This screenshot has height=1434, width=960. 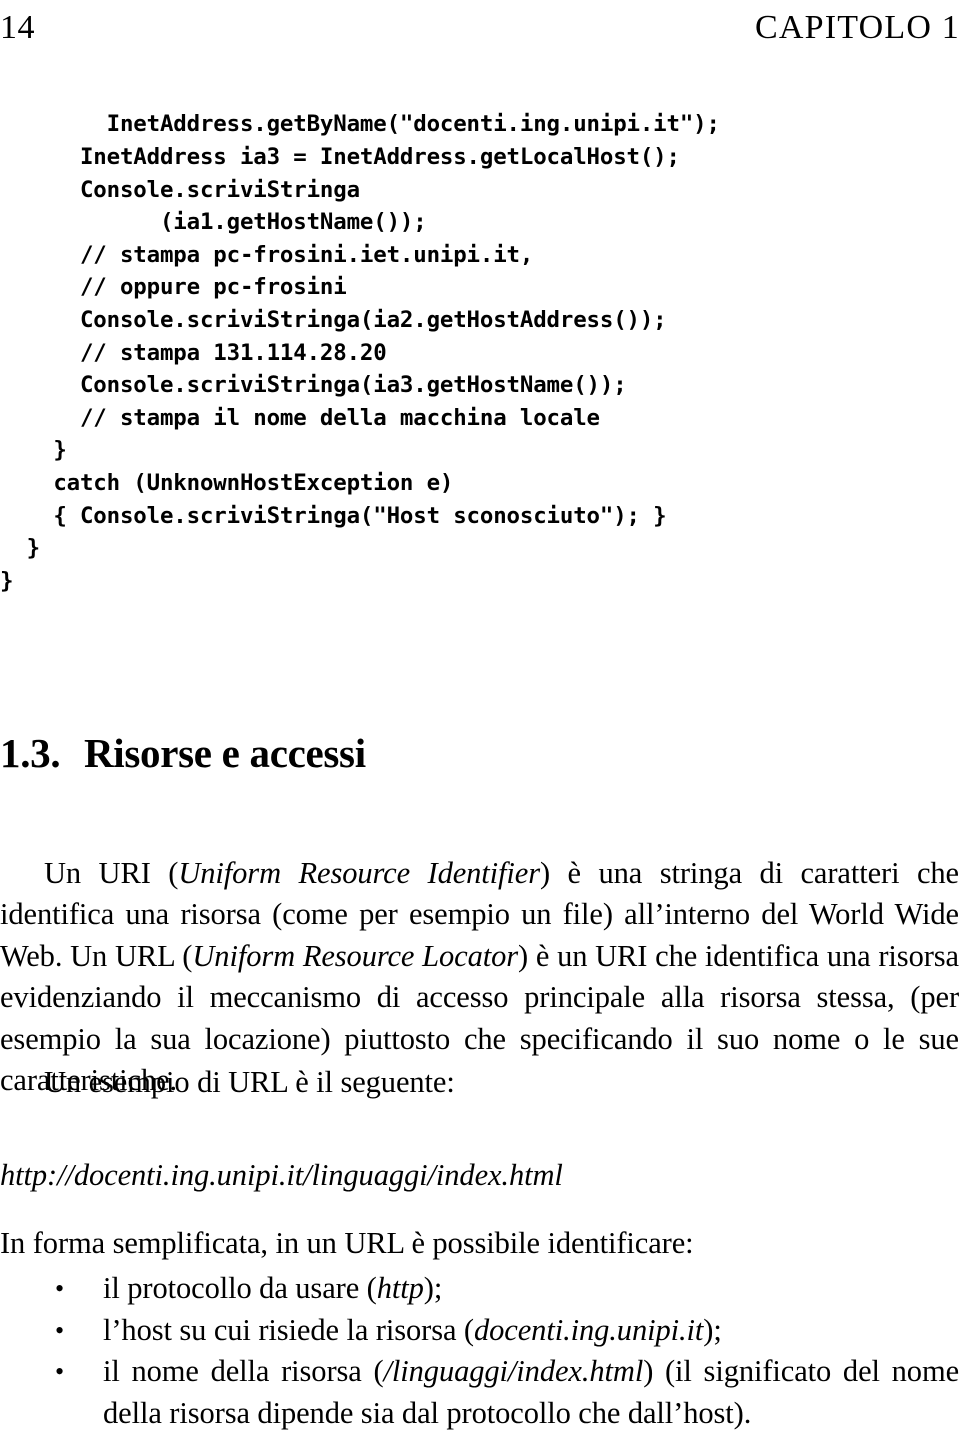 What do you see at coordinates (180, 189) in the screenshot?
I see `code-line: Console.scriviStringa` at bounding box center [180, 189].